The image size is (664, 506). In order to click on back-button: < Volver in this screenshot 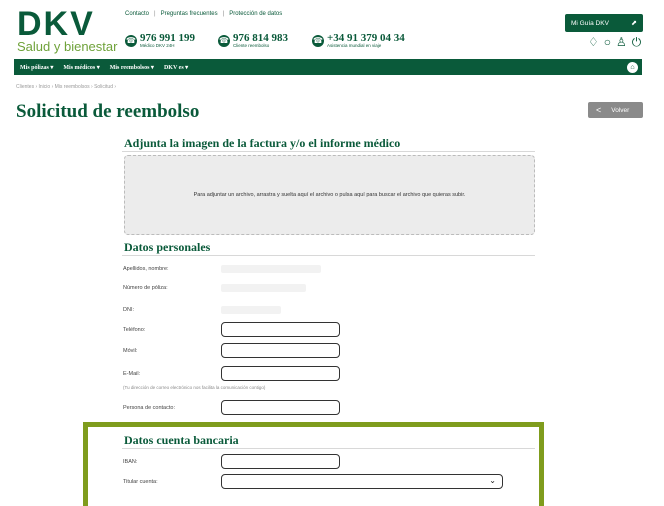, I will do `click(615, 110)`.